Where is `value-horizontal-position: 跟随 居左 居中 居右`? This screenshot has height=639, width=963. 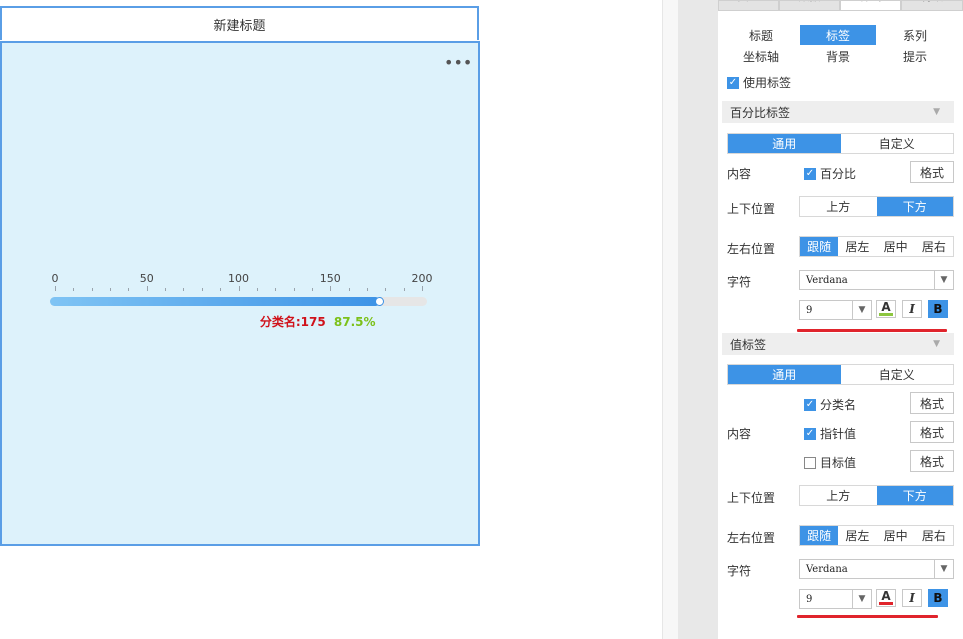 value-horizontal-position: 跟随 居左 居中 居右 is located at coordinates (876, 535).